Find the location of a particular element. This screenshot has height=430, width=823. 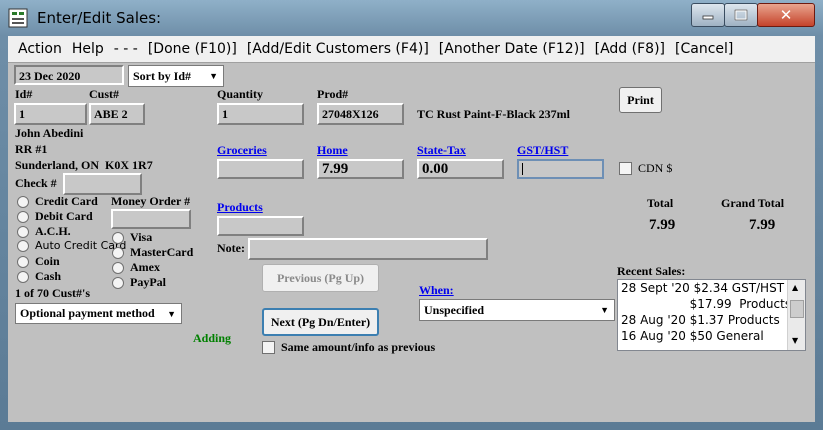

radio-visa: Visa is located at coordinates (132, 237).